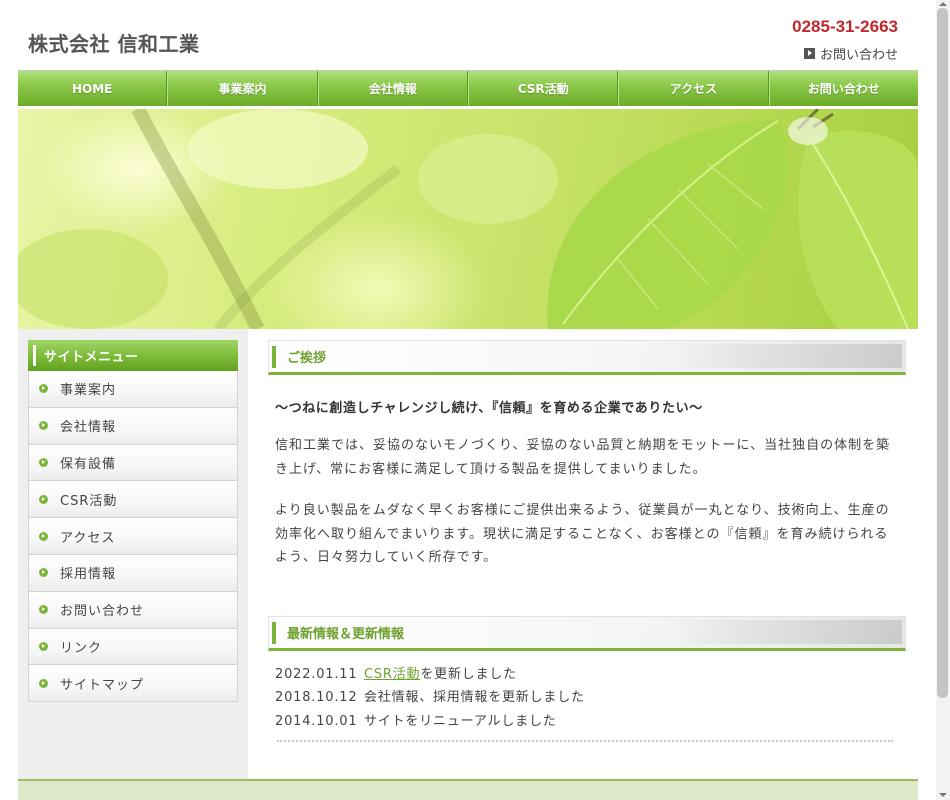 The width and height of the screenshot is (950, 800). What do you see at coordinates (943, 795) in the screenshot?
I see `scroll-down-arrow-icon` at bounding box center [943, 795].